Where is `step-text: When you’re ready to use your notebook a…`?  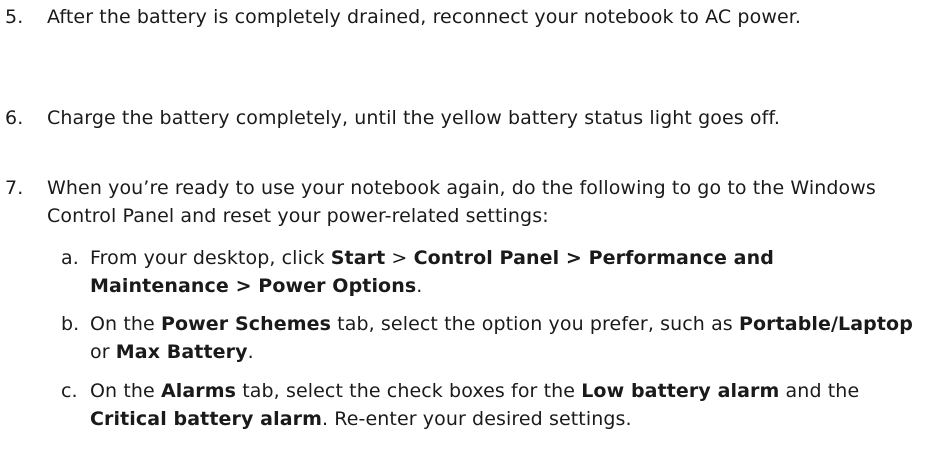
step-text: When you’re ready to use your notebook a… is located at coordinates (461, 202).